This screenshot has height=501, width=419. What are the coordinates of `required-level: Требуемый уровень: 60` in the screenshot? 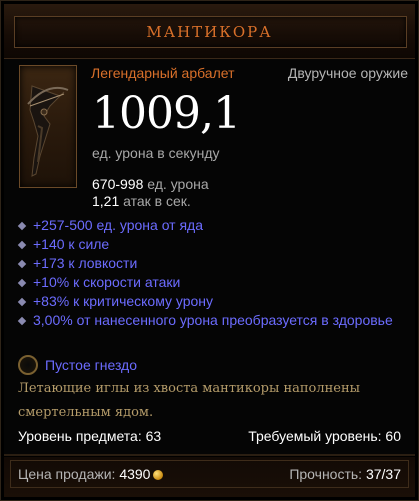 It's located at (324, 436).